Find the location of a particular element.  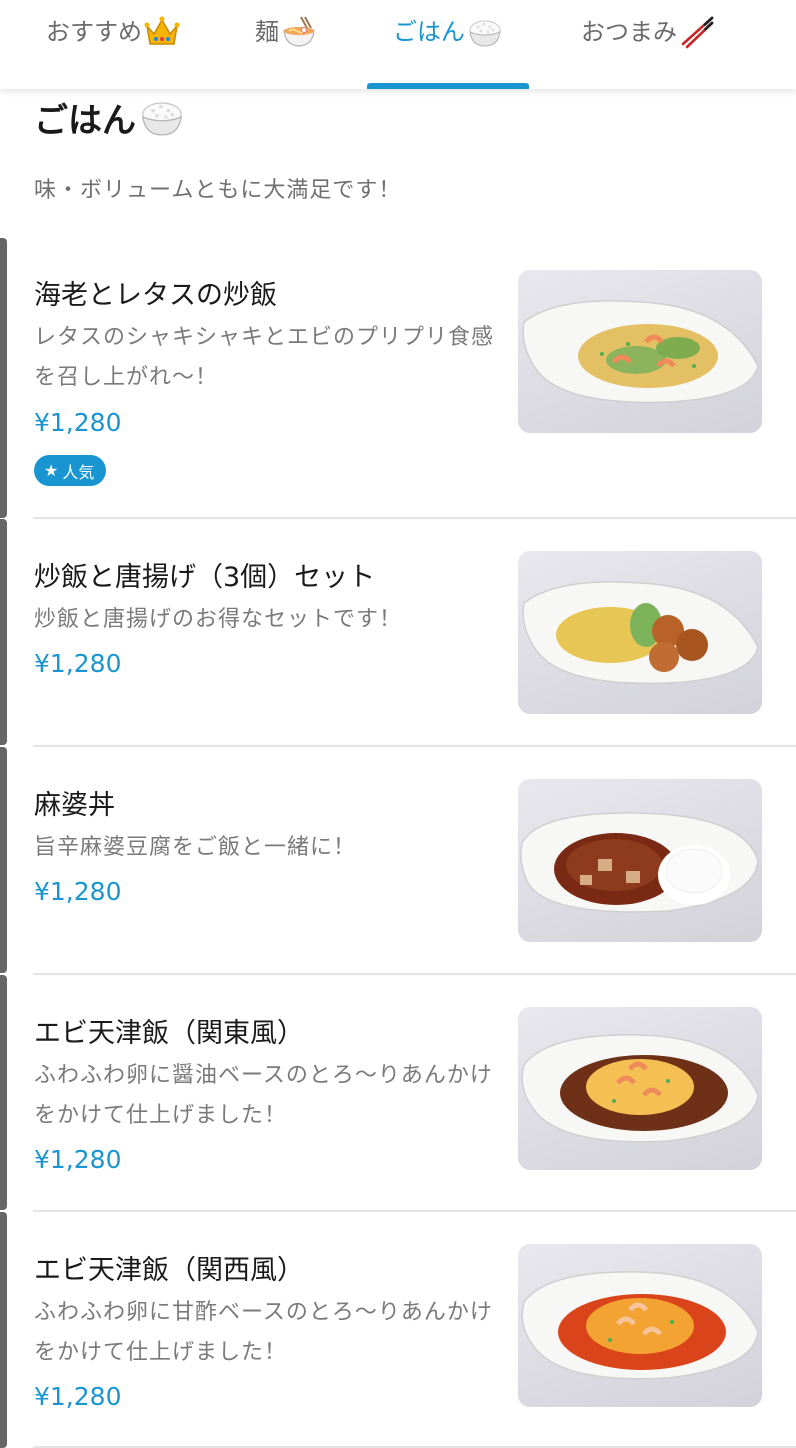

item-name: エビ天津飯（関西風） is located at coordinates (169, 1270).